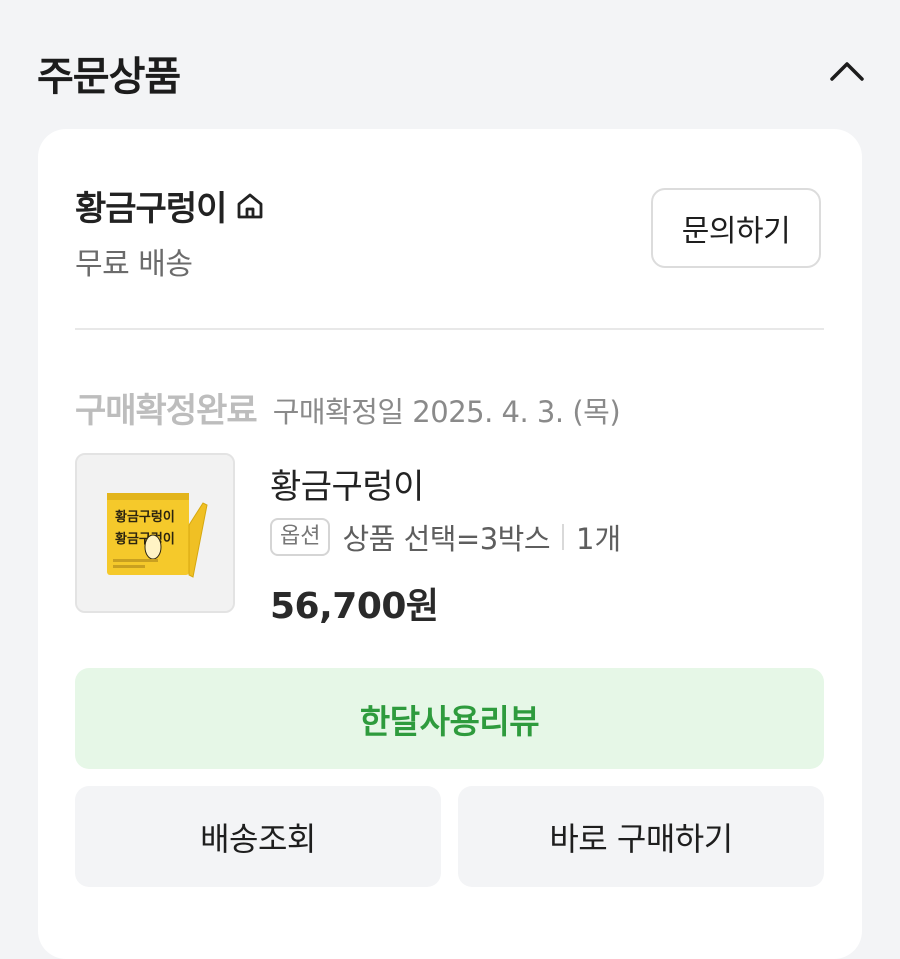  I want to click on review-button: 한달사용리뷰, so click(449, 718).